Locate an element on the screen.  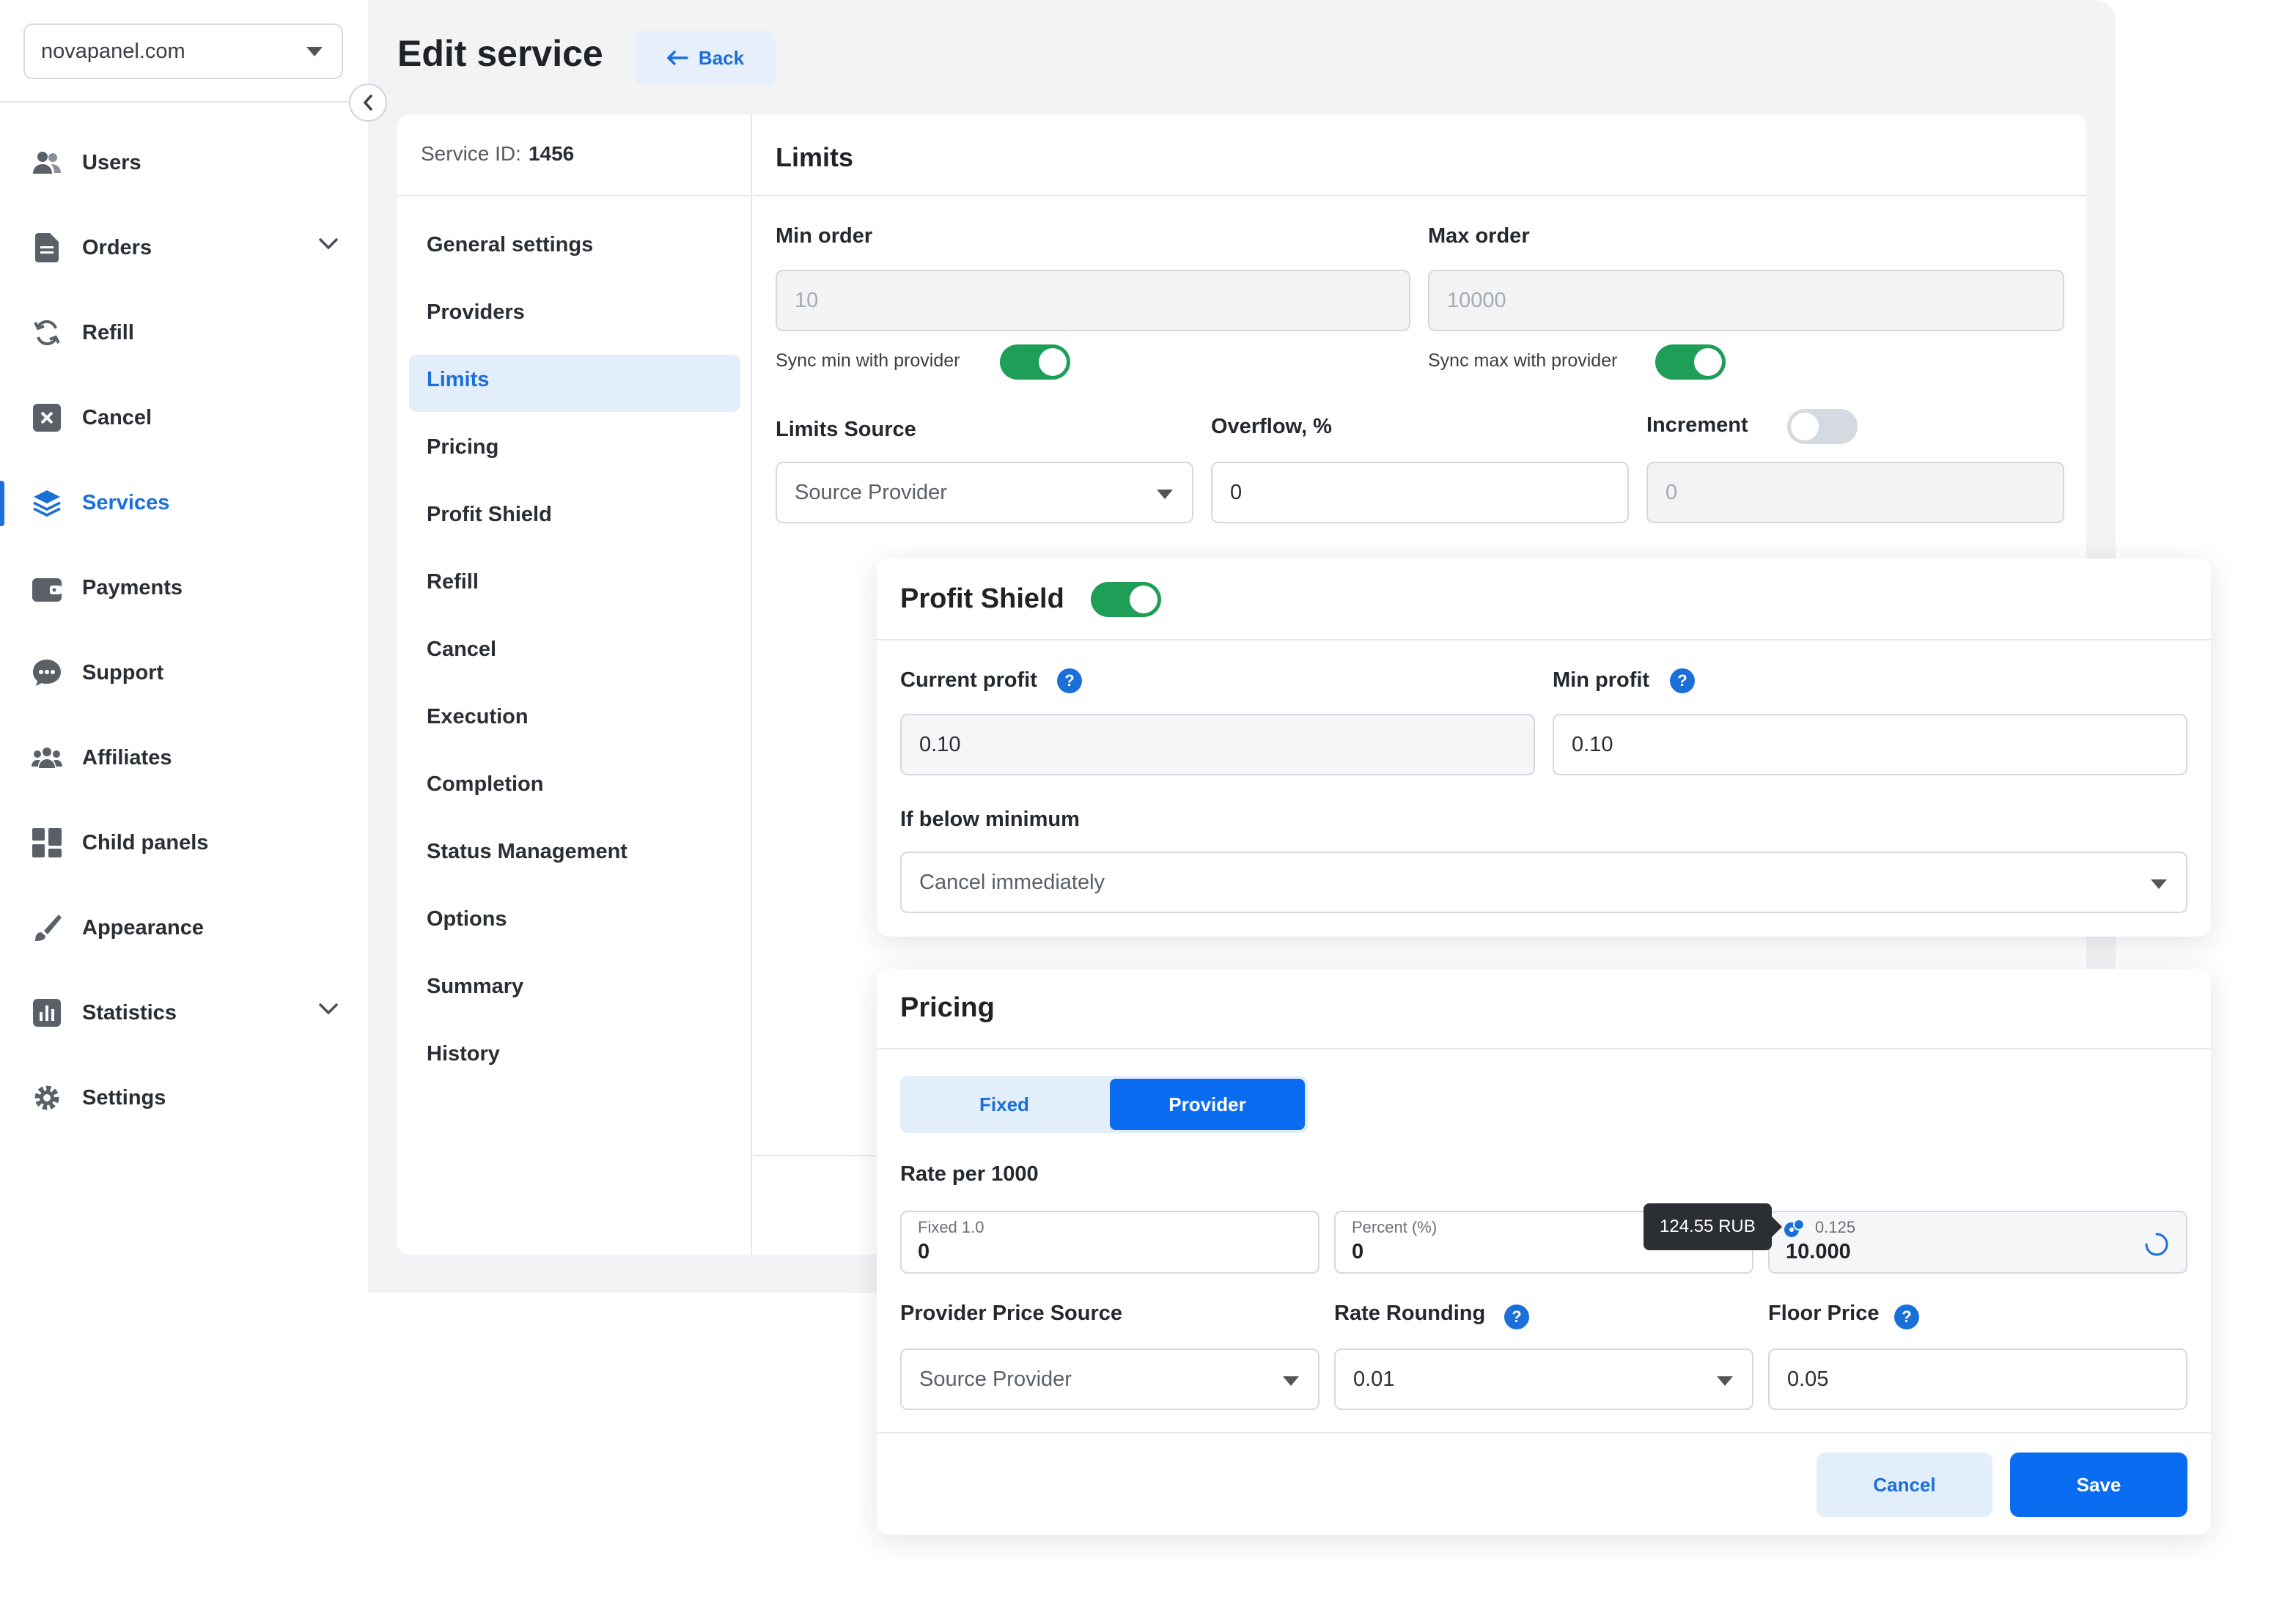
sidebar-item-affiliates: Affiliates is located at coordinates (184, 757).